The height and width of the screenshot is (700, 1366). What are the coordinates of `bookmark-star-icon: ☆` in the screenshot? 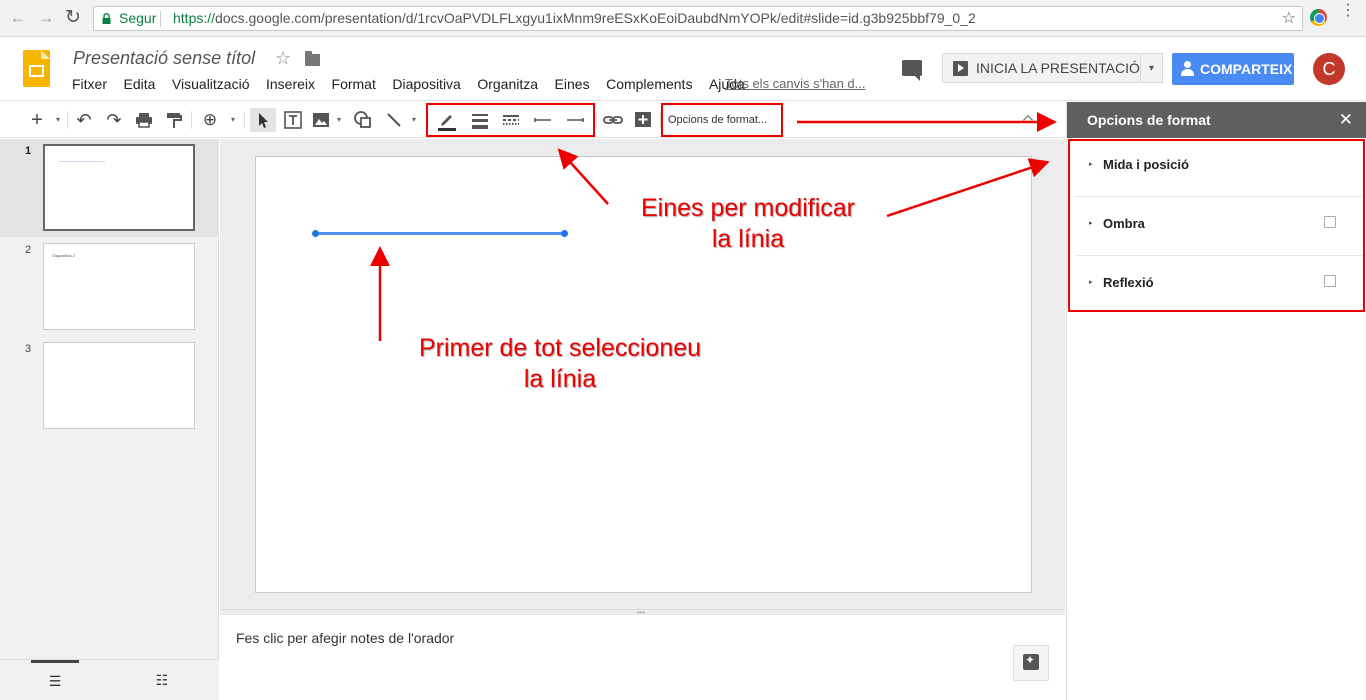 It's located at (1289, 18).